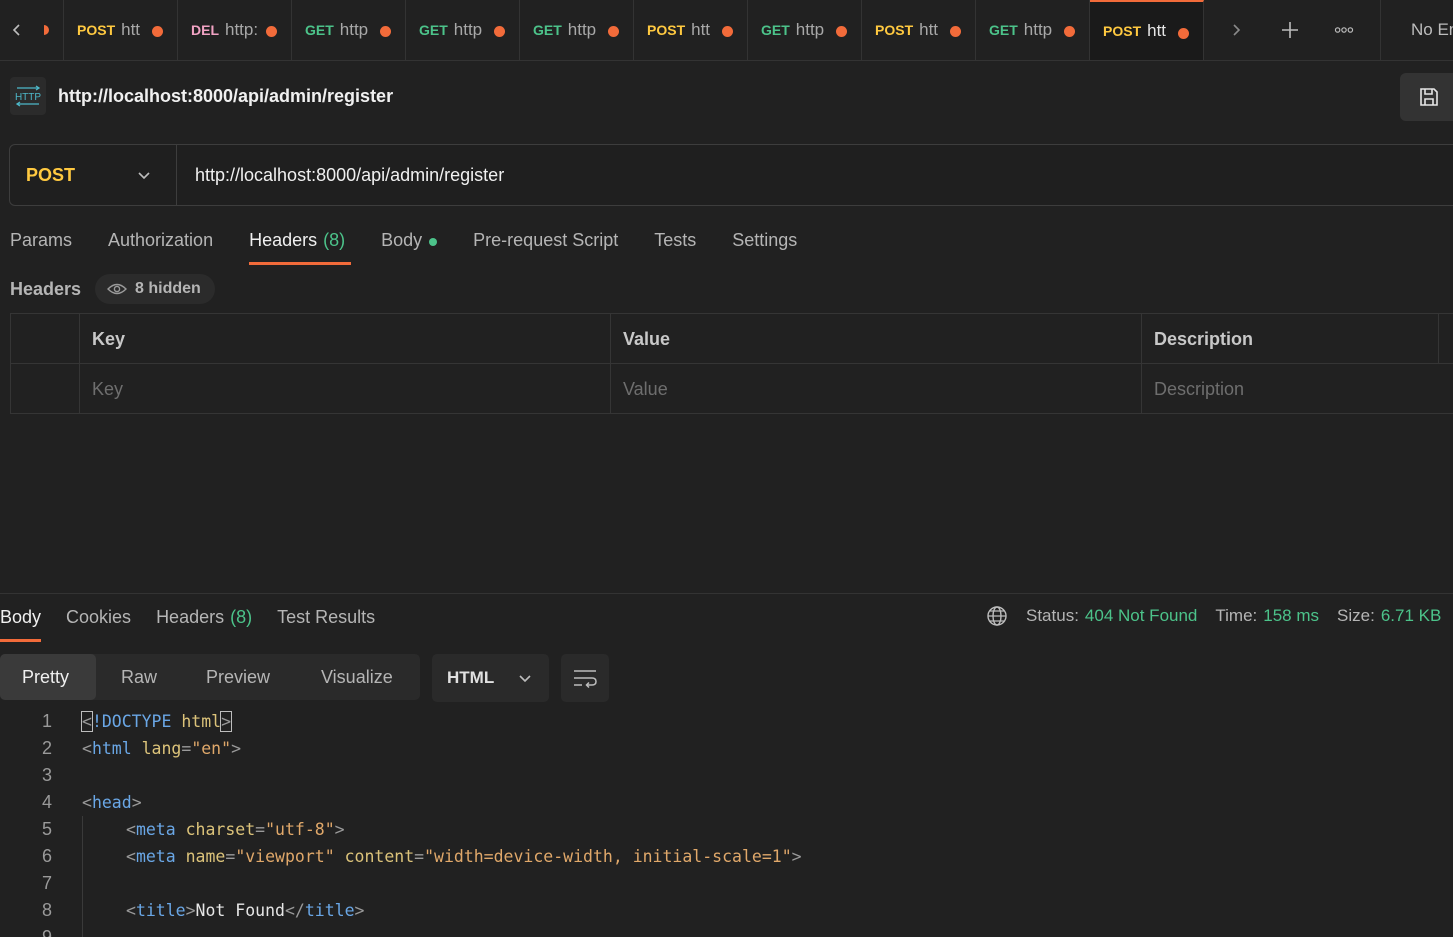 This screenshot has width=1453, height=937. What do you see at coordinates (726, 593) in the screenshot?
I see `response-divider` at bounding box center [726, 593].